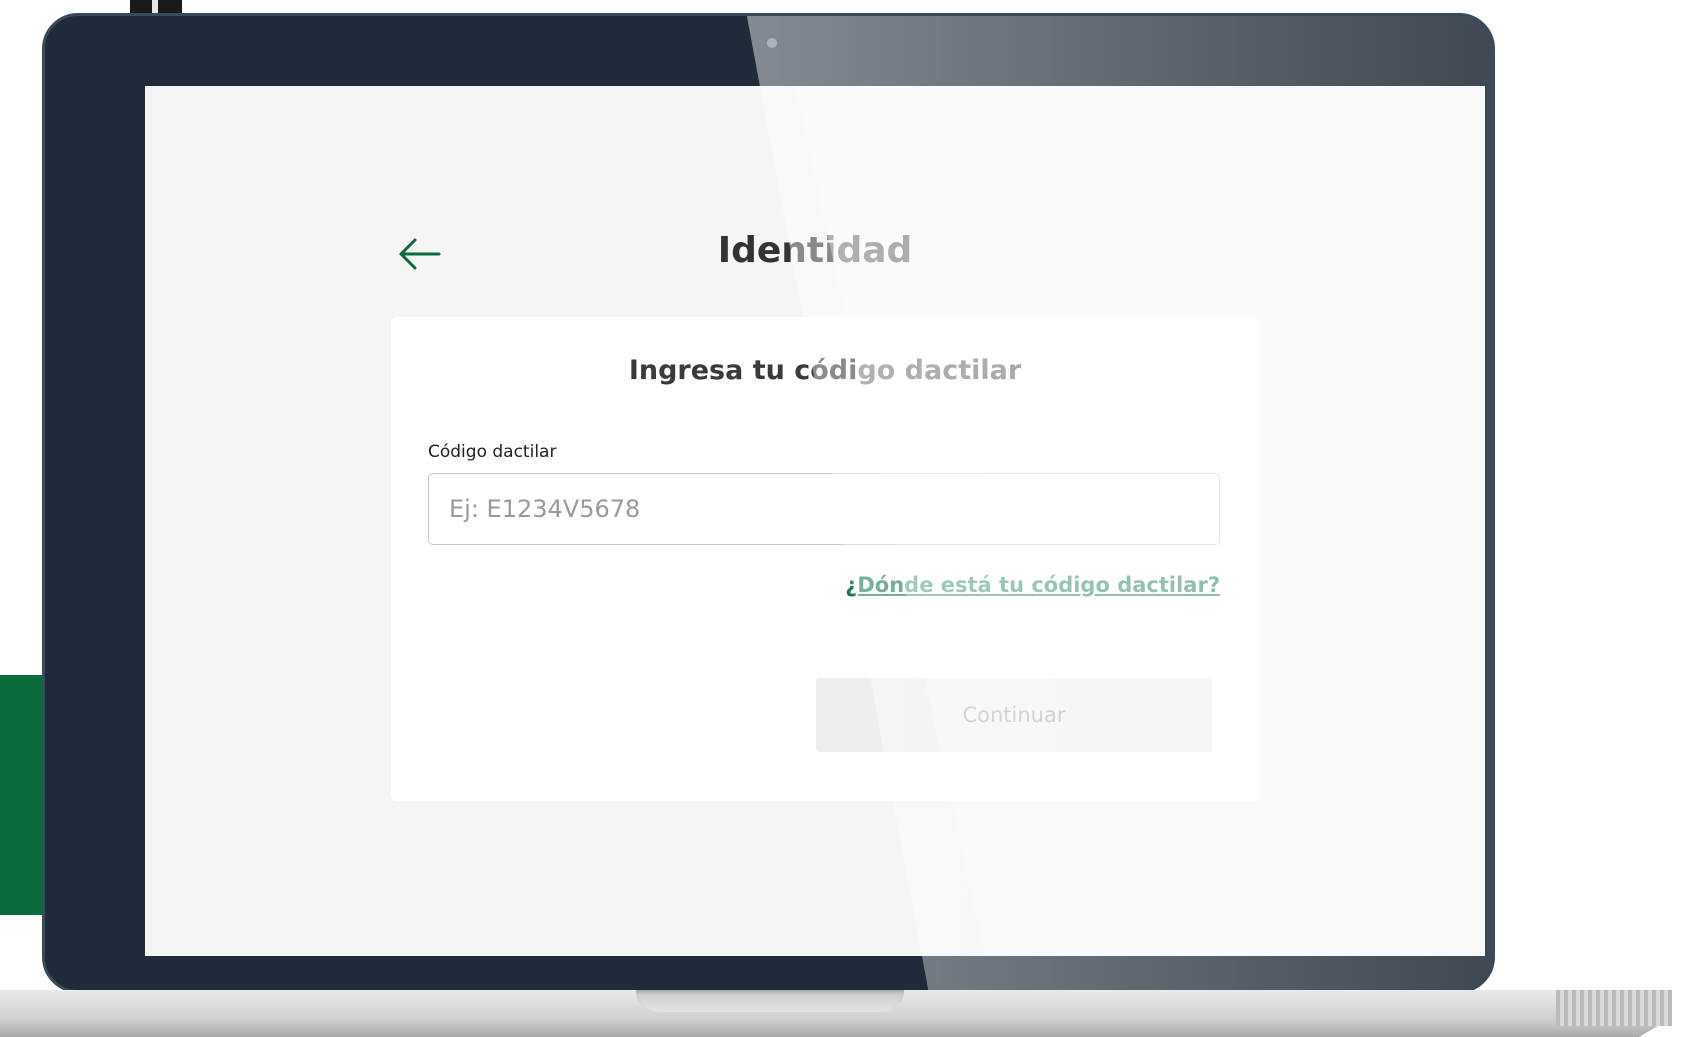 The width and height of the screenshot is (1692, 1037). I want to click on card-title: Ingresa tu código dactilar, so click(825, 370).